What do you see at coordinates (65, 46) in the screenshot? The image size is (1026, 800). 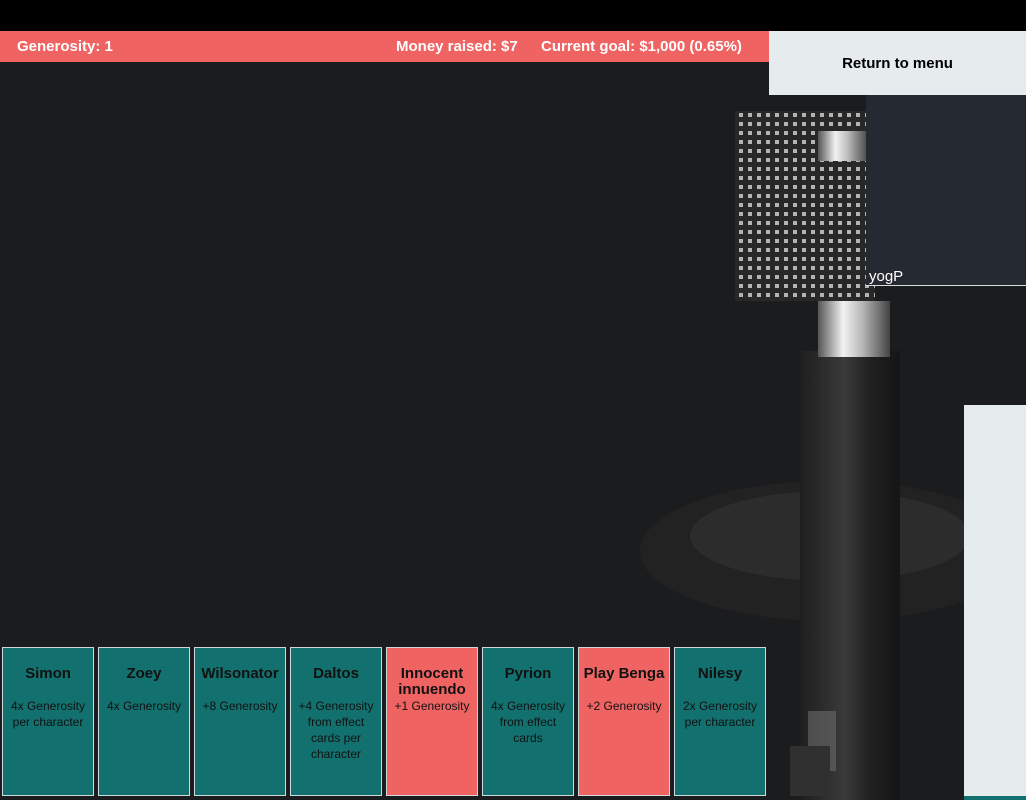 I see `generosity-counter: Generosity: 1` at bounding box center [65, 46].